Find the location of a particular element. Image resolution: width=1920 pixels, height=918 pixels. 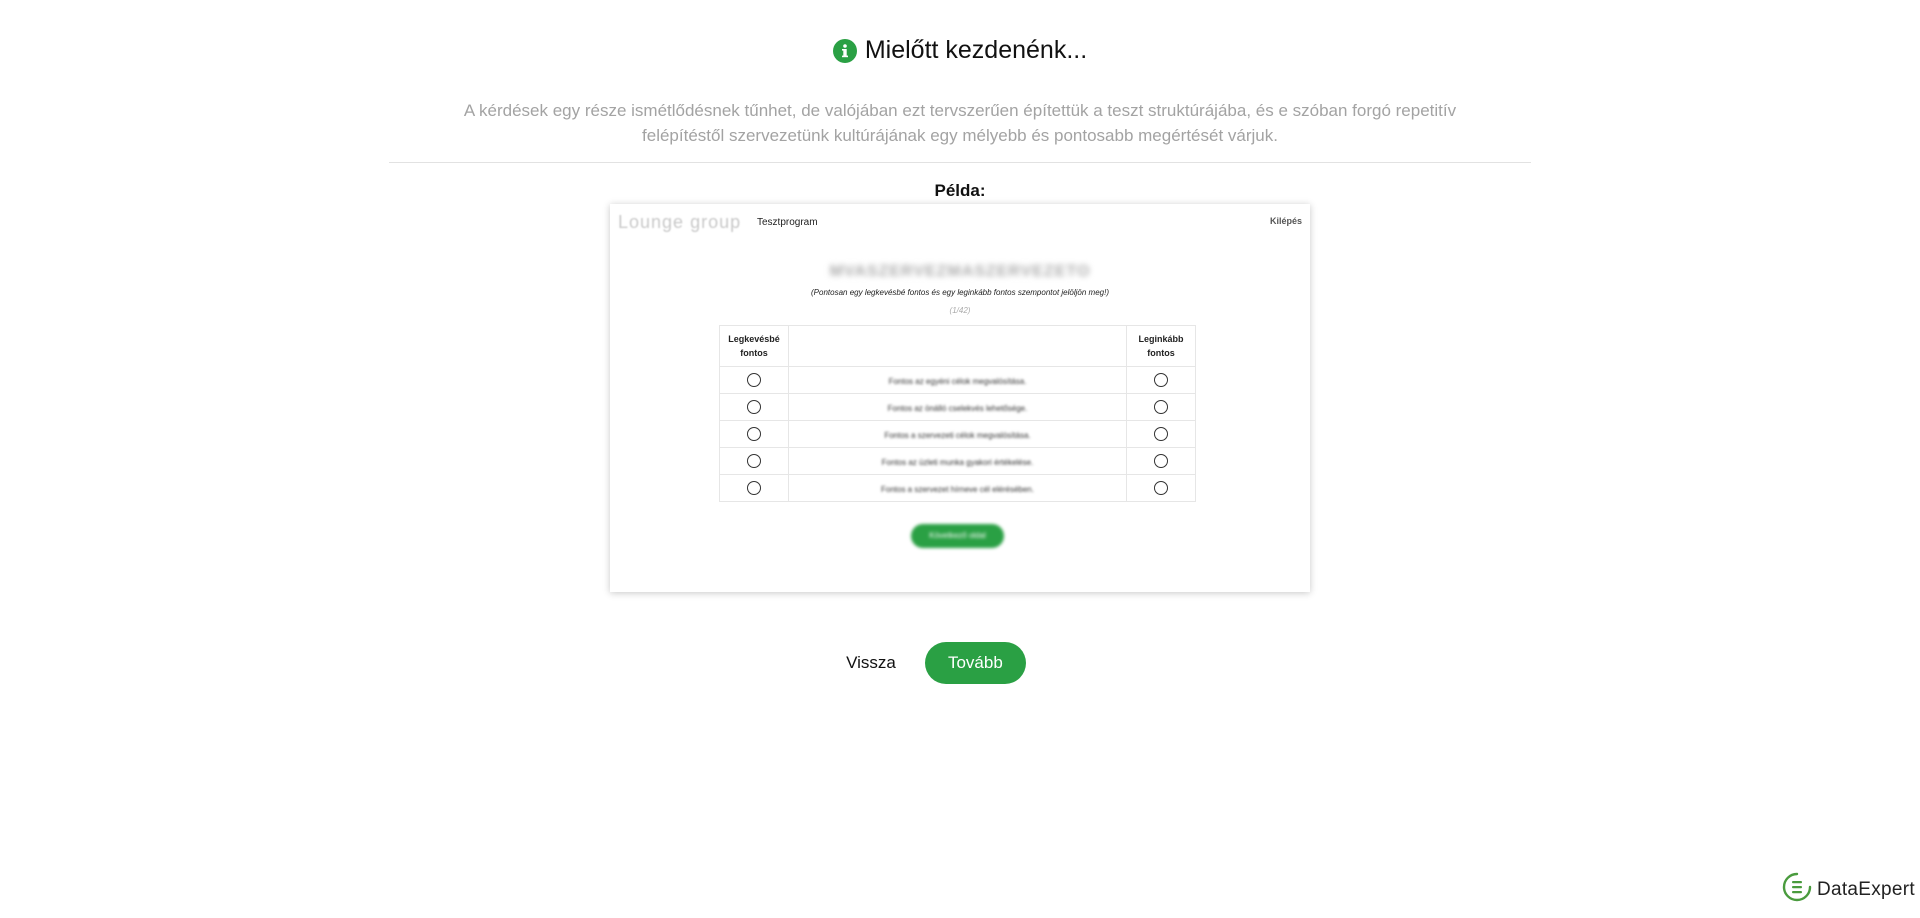

column-header-least: Legkevésbé fontos is located at coordinates (754, 346).